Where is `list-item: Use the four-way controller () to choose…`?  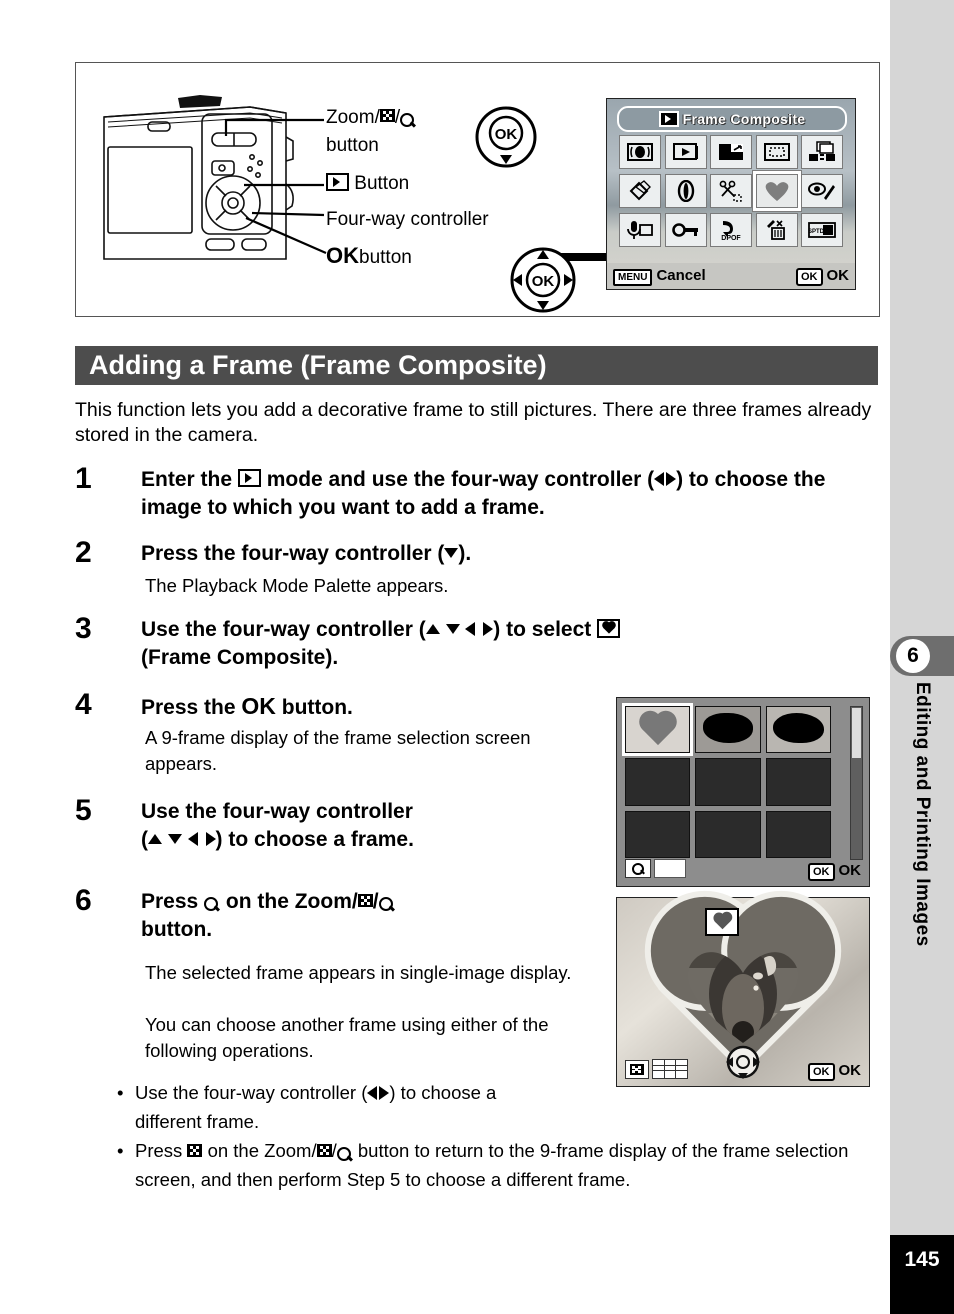 list-item: Use the four-way controller () to choose… is located at coordinates (329, 1107).